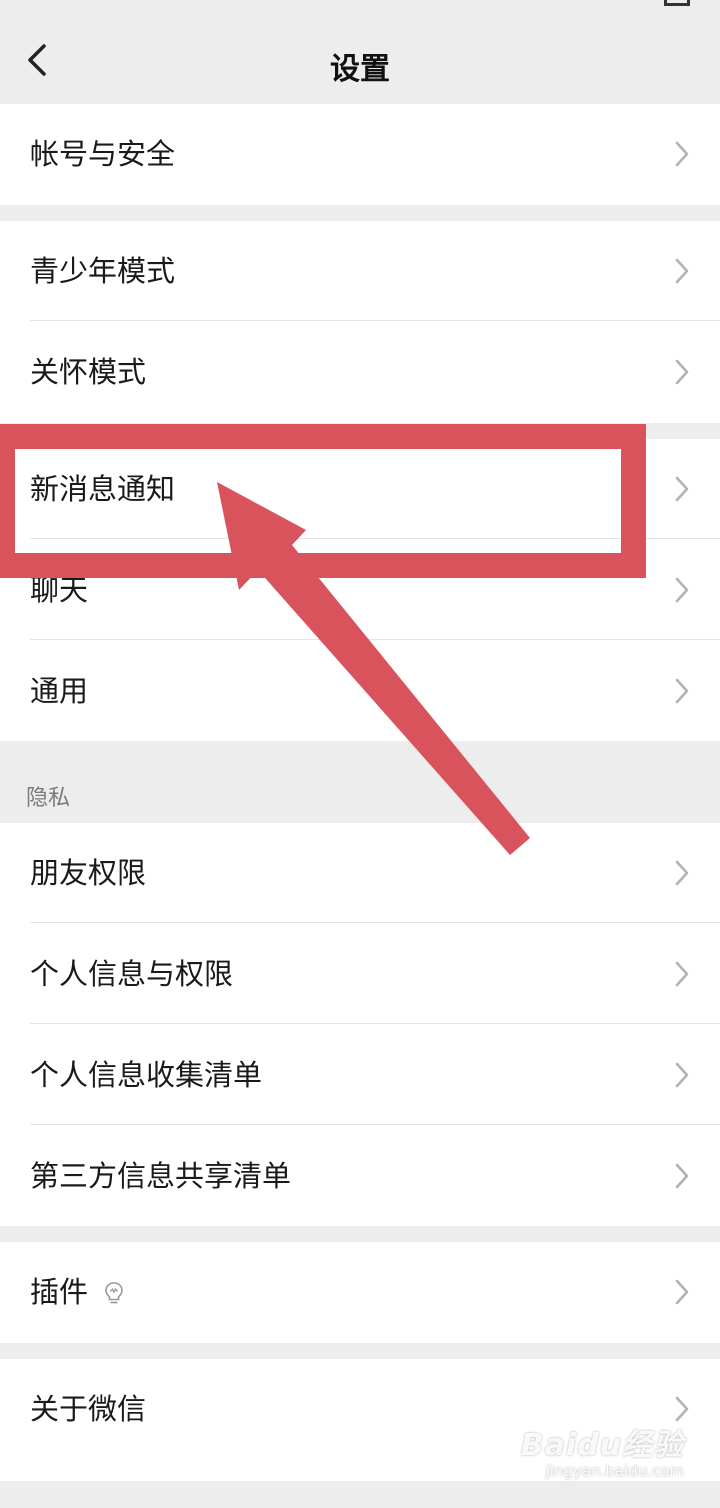 Image resolution: width=720 pixels, height=1508 pixels. What do you see at coordinates (360, 691) in the screenshot?
I see `settings-row-general: 通用` at bounding box center [360, 691].